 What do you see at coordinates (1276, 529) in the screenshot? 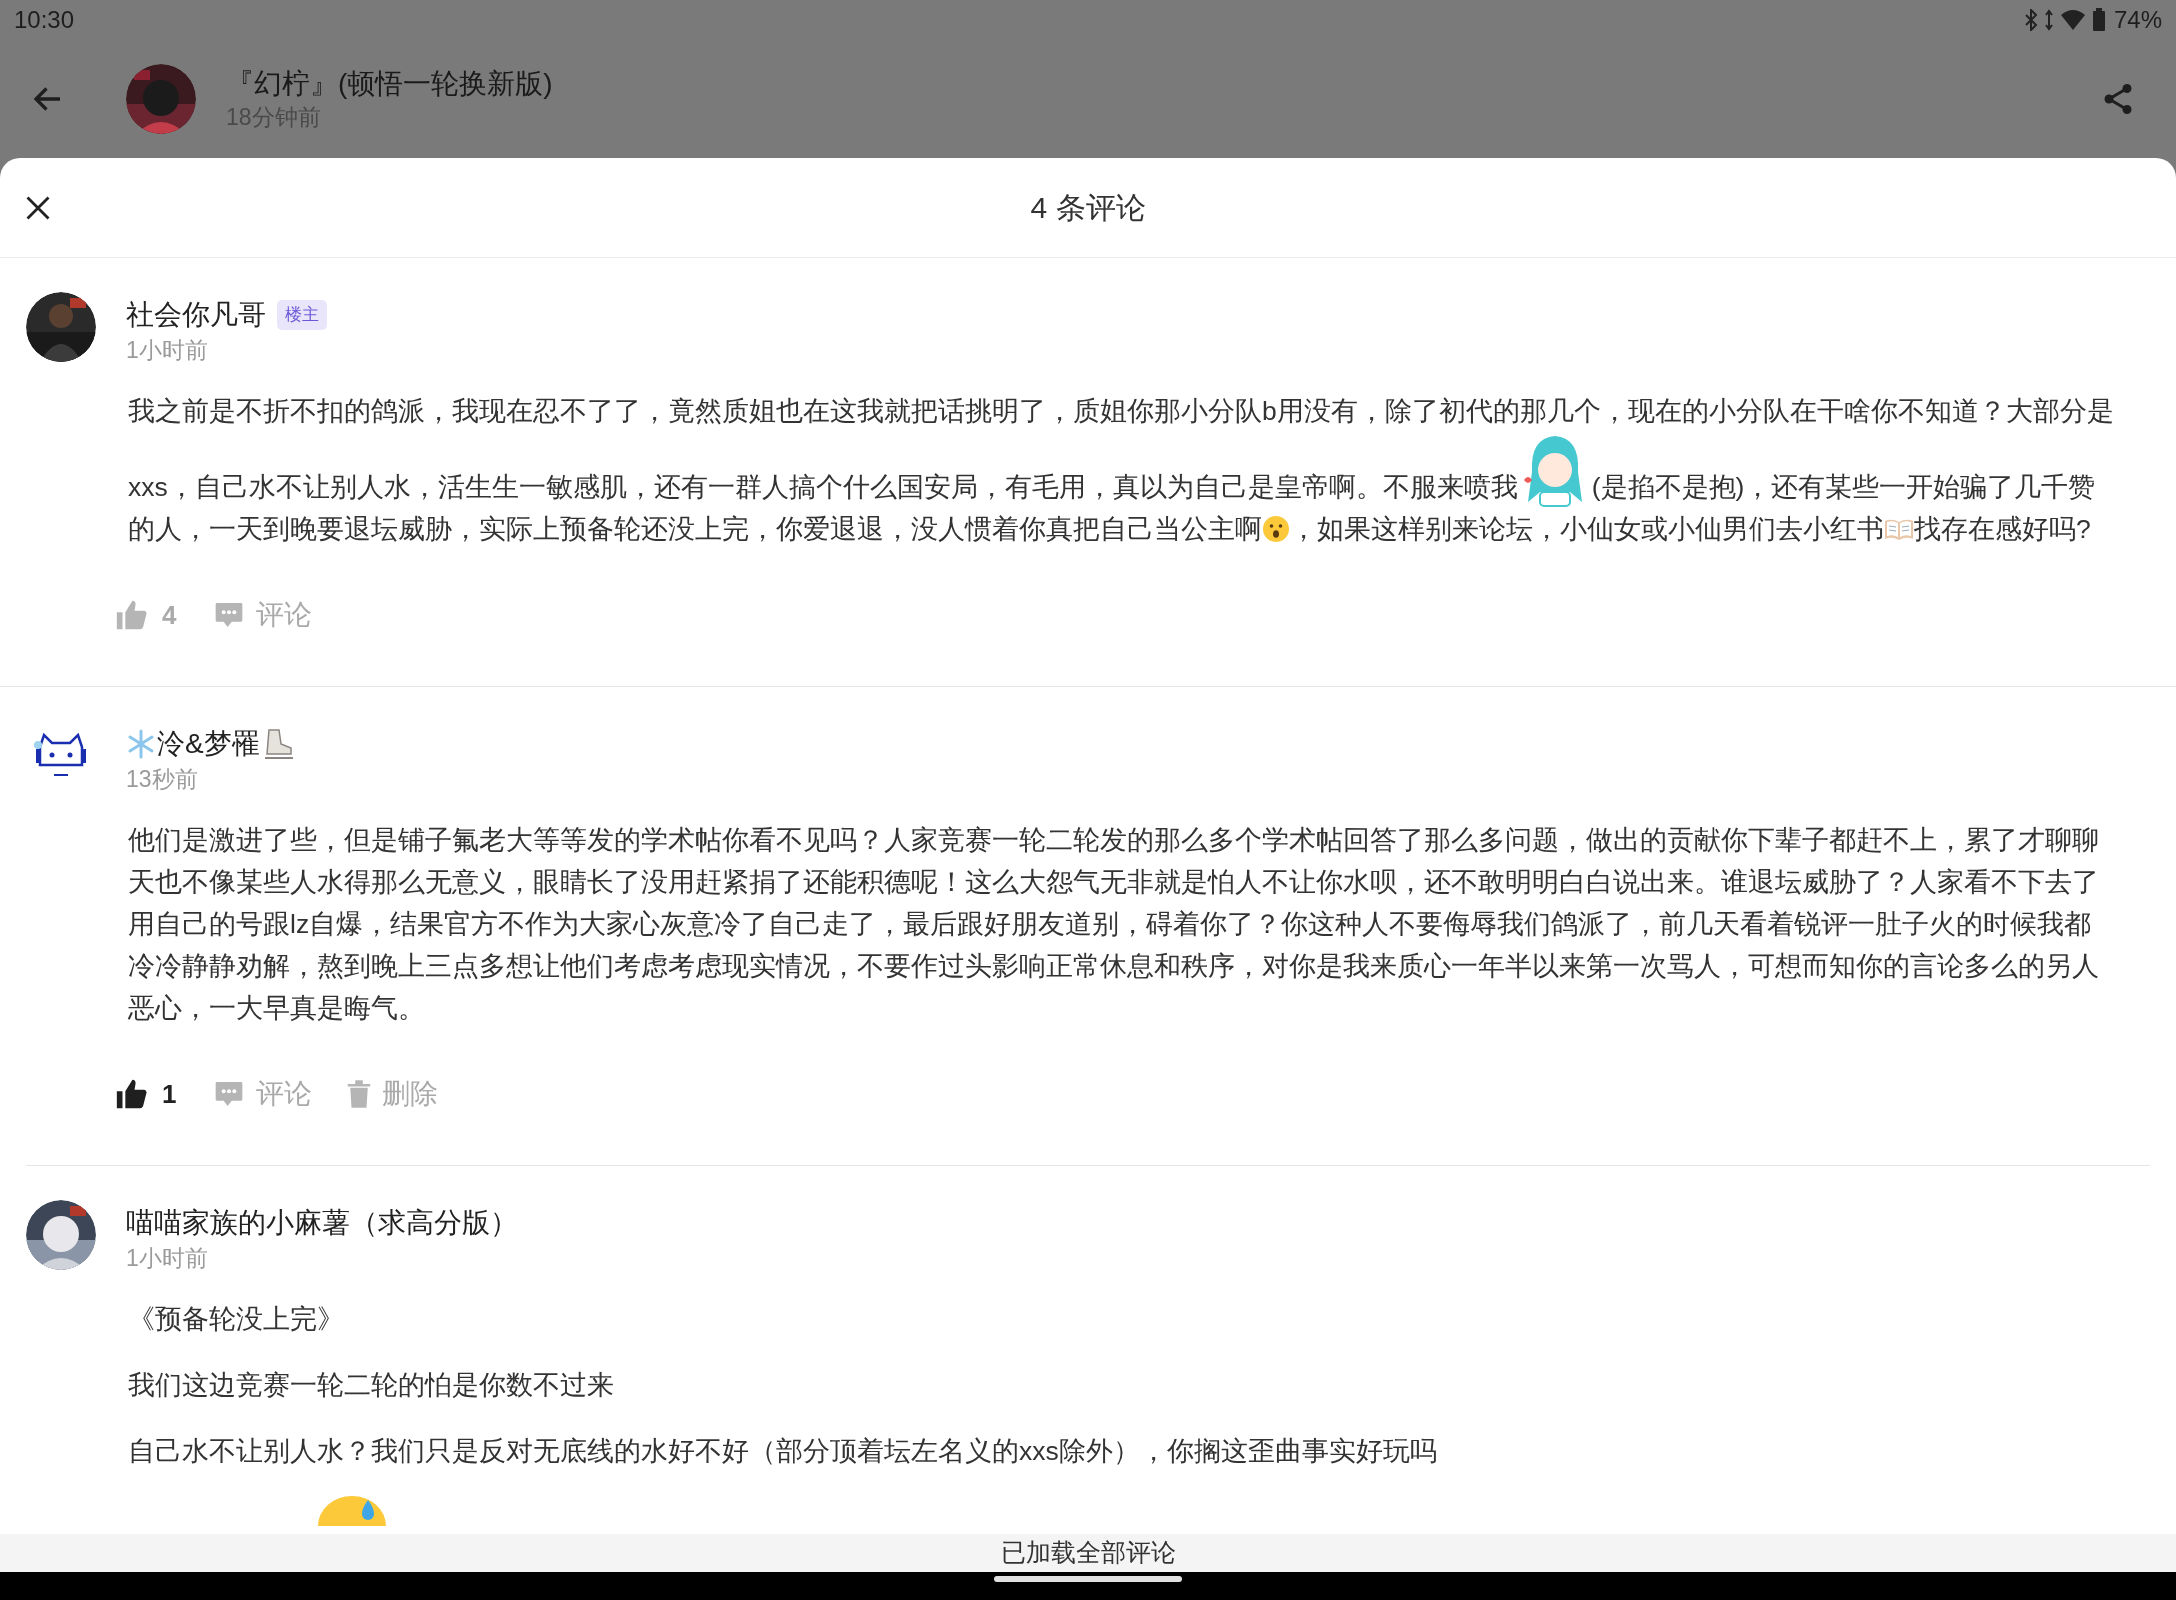
I see `surprised-face-icon` at bounding box center [1276, 529].